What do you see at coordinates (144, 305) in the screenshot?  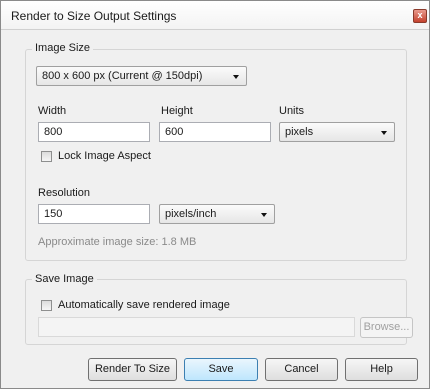 I see `auto-save-label: Automatically save rendered image` at bounding box center [144, 305].